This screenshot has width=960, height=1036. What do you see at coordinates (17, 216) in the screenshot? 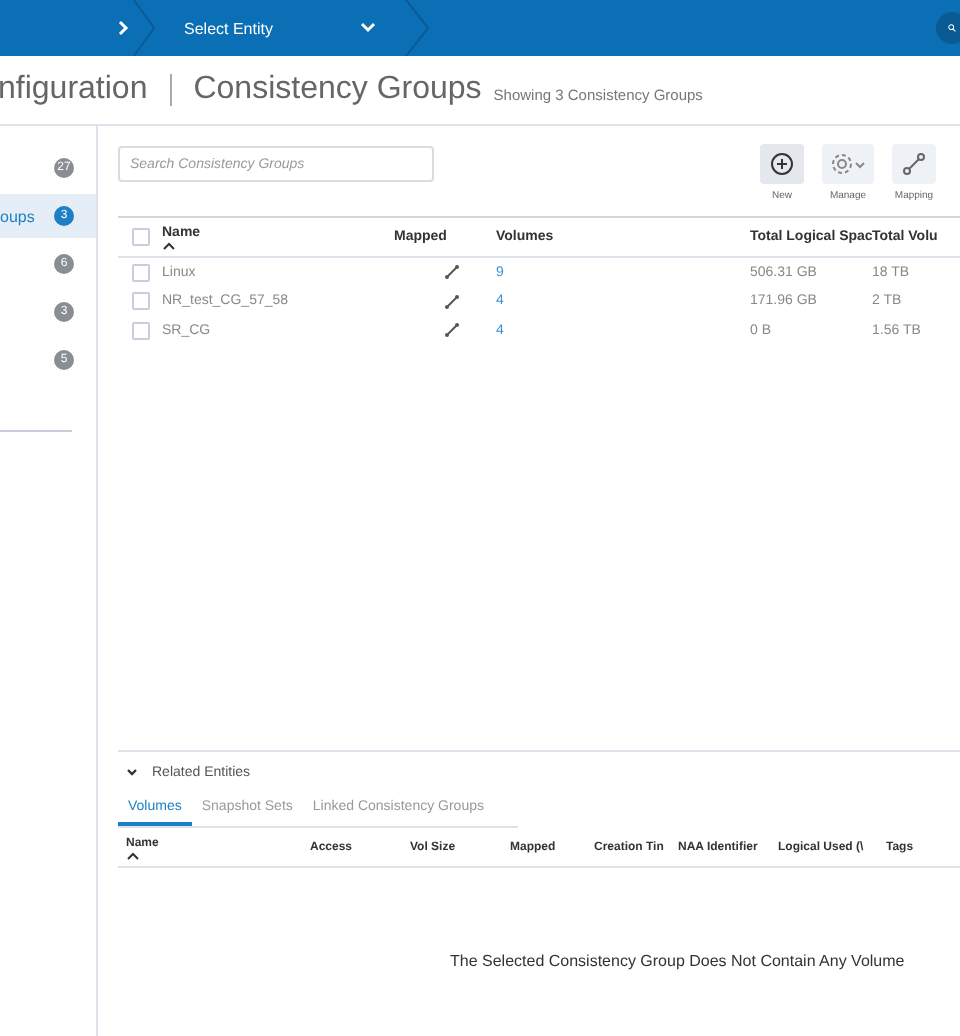
I see `sidebar-label: oups` at bounding box center [17, 216].